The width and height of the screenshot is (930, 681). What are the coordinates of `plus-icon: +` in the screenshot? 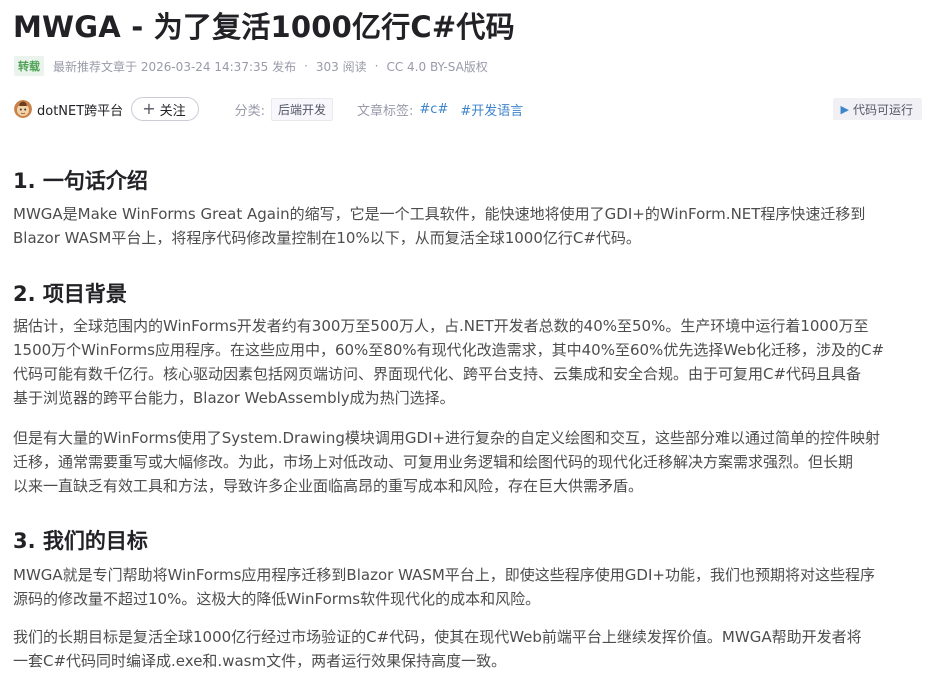 It's located at (149, 108).